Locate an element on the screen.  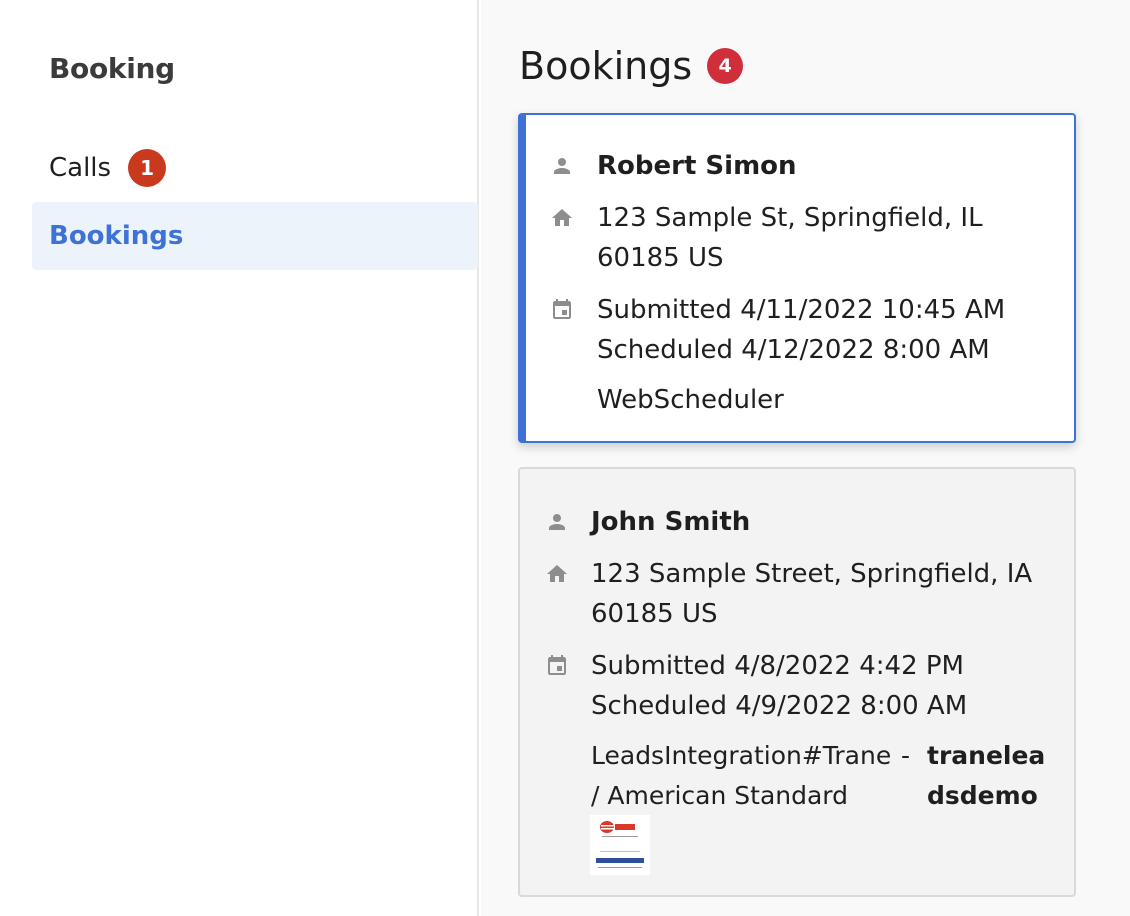
customer-name: Robert Simon is located at coordinates (697, 166).